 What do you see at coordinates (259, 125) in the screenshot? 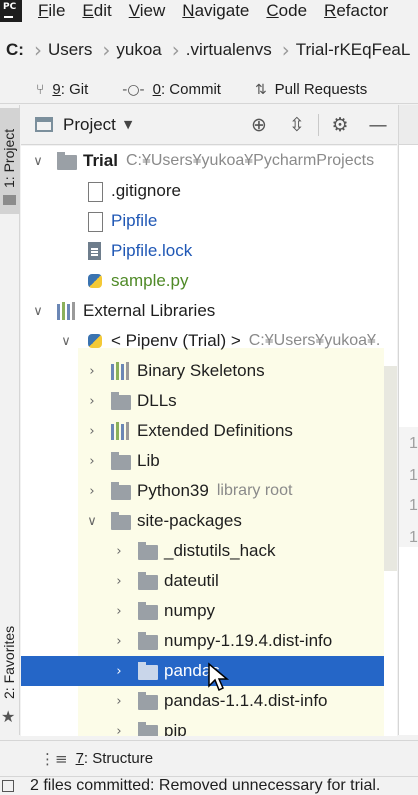
I see `locate-file-icon: ⊕` at bounding box center [259, 125].